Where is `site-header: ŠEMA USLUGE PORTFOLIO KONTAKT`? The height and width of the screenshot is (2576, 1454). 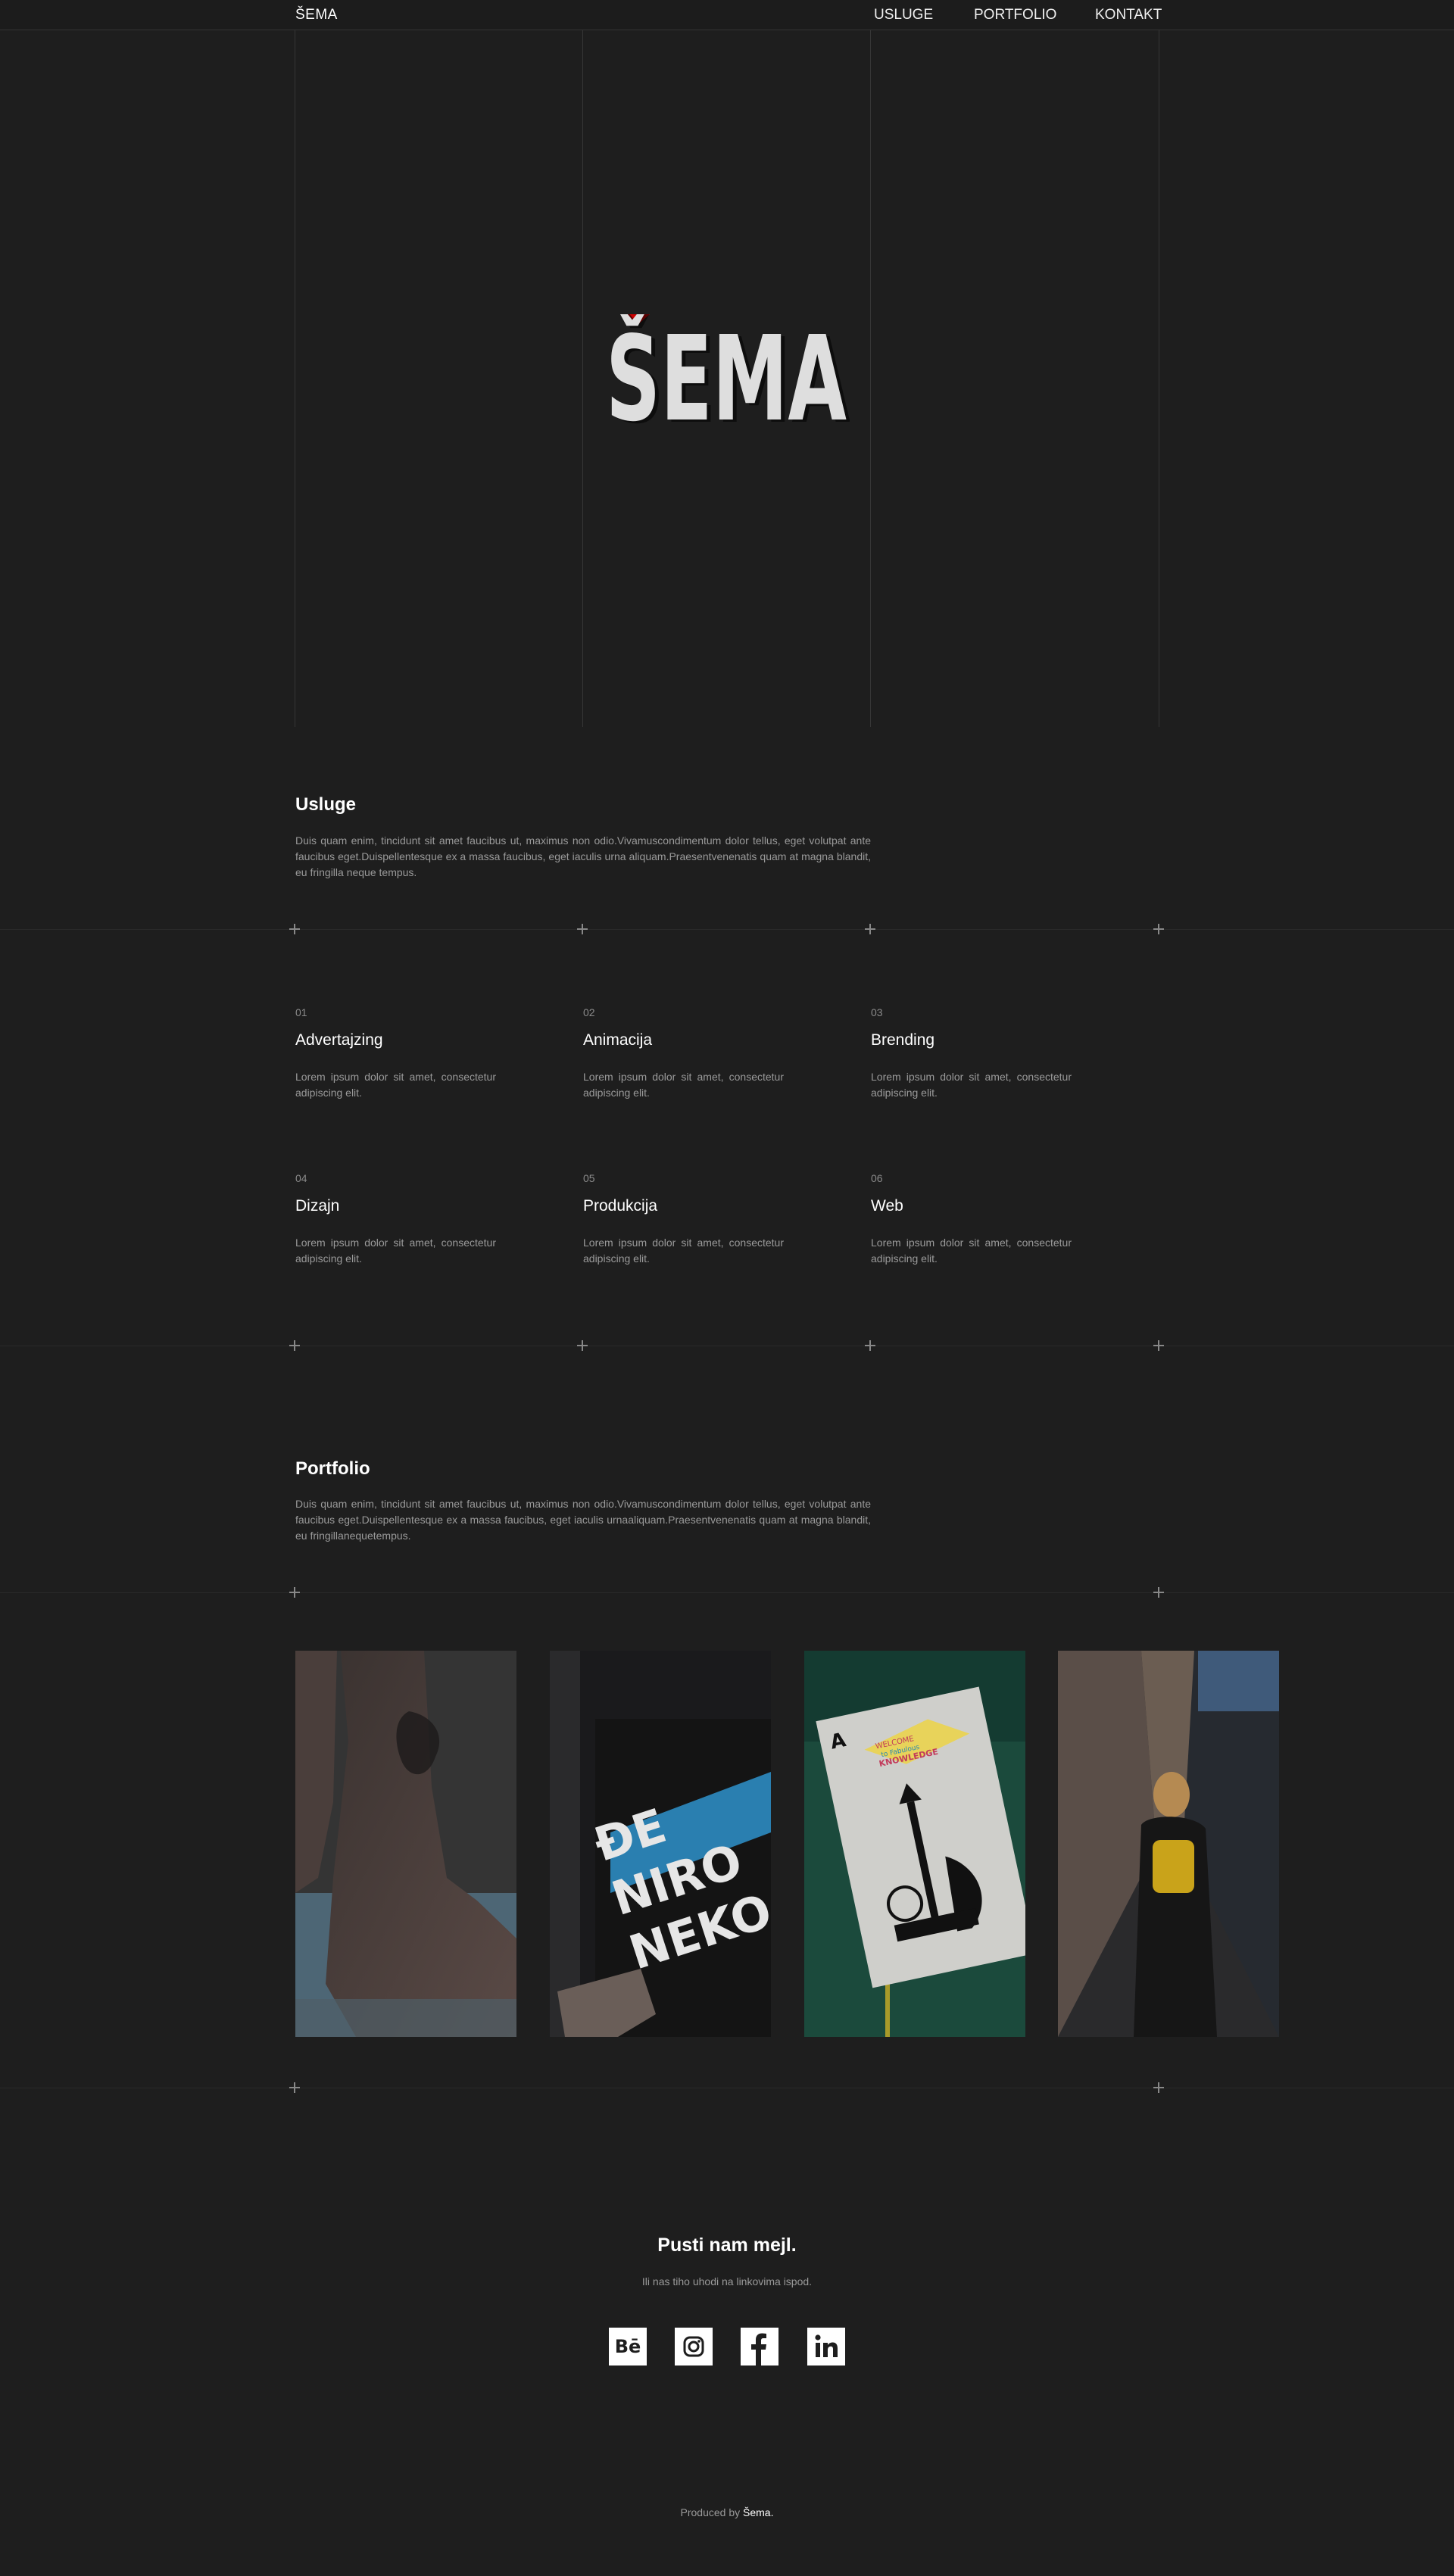 site-header: ŠEMA USLUGE PORTFOLIO KONTAKT is located at coordinates (727, 15).